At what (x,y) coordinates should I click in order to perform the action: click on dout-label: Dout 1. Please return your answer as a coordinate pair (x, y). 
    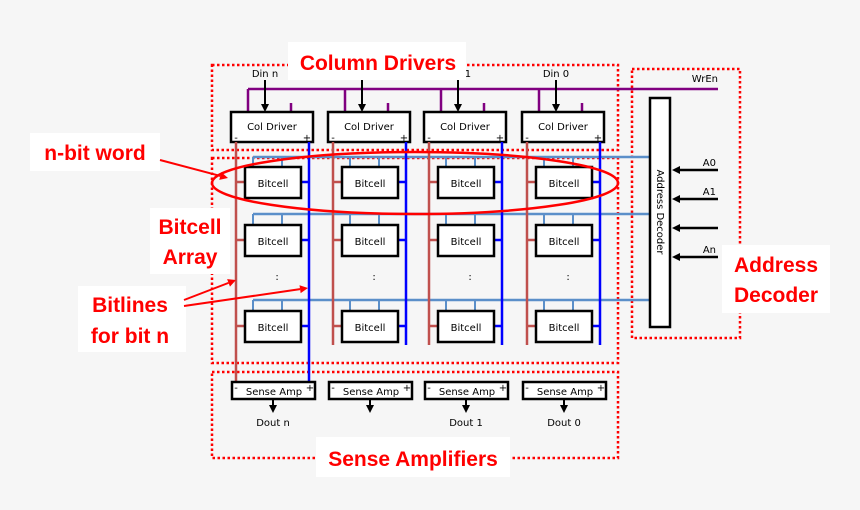
    Looking at the image, I should click on (466, 423).